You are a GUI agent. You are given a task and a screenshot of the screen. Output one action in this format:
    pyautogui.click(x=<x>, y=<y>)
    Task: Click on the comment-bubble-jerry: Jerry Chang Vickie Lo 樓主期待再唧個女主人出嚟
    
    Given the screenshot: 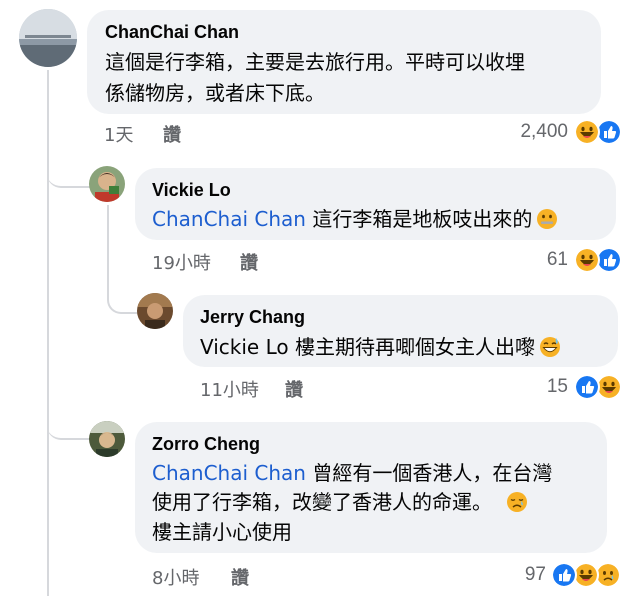 What is the action you would take?
    pyautogui.click(x=400, y=331)
    